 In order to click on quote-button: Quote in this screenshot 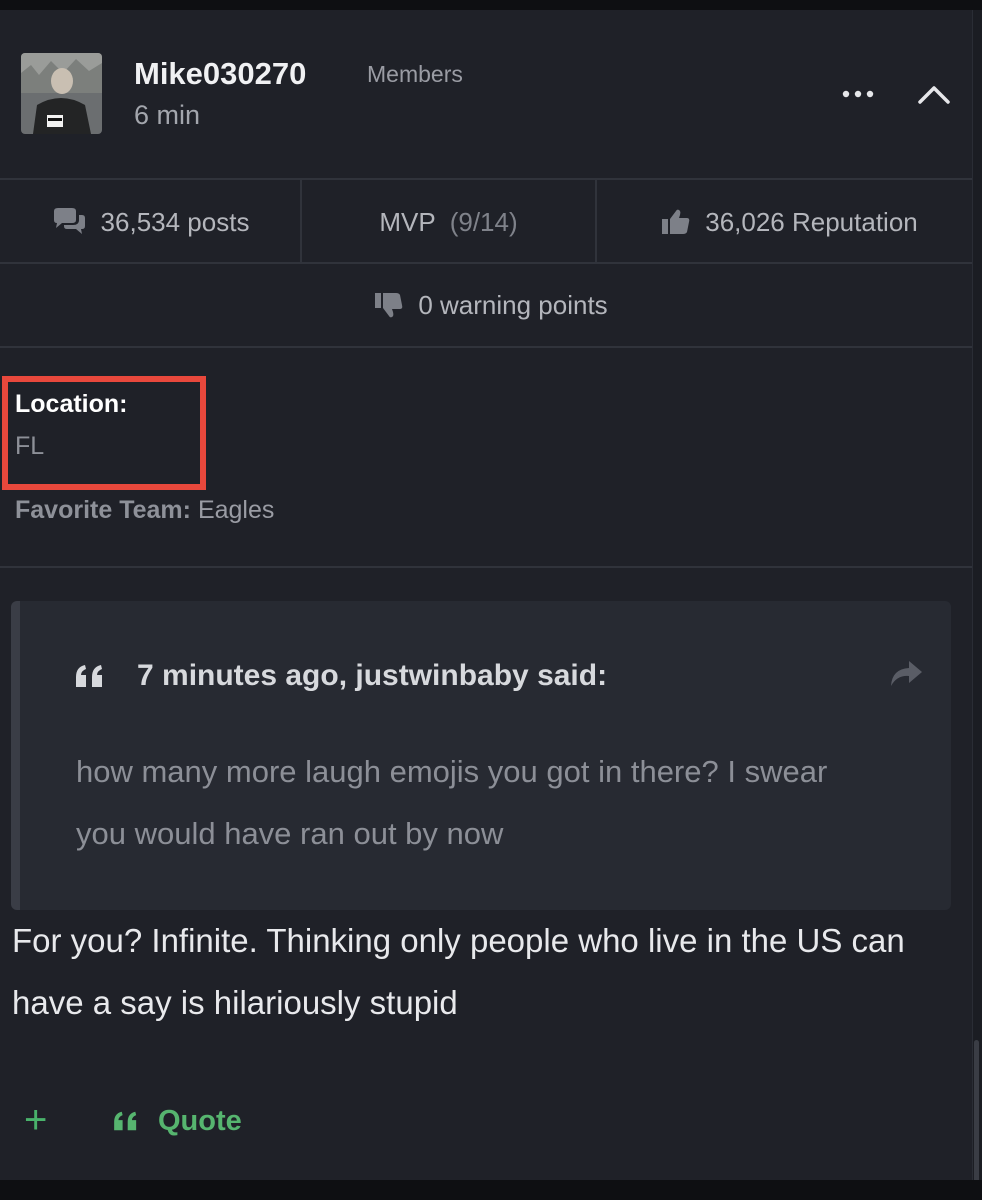, I will do `click(177, 1121)`.